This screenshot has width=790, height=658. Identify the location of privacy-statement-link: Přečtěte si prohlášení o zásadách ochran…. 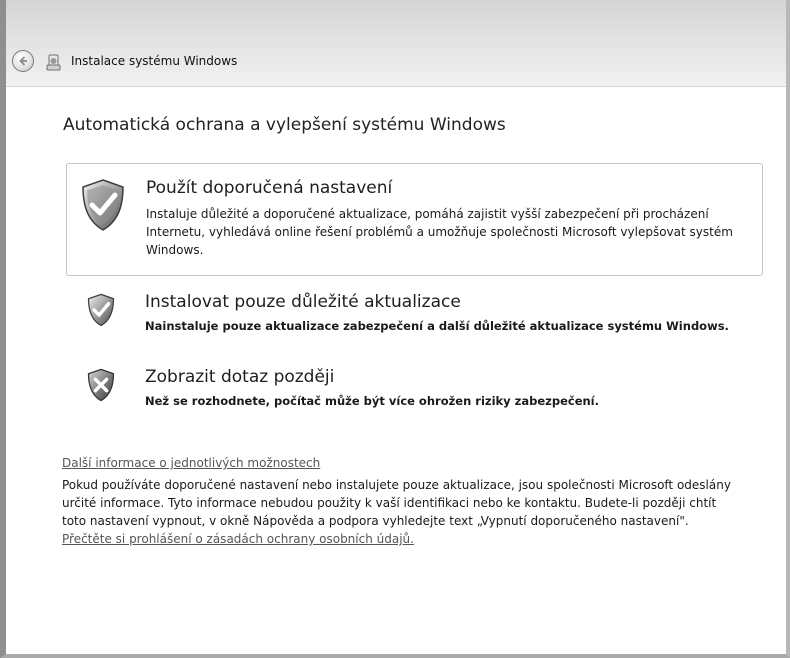
(238, 539).